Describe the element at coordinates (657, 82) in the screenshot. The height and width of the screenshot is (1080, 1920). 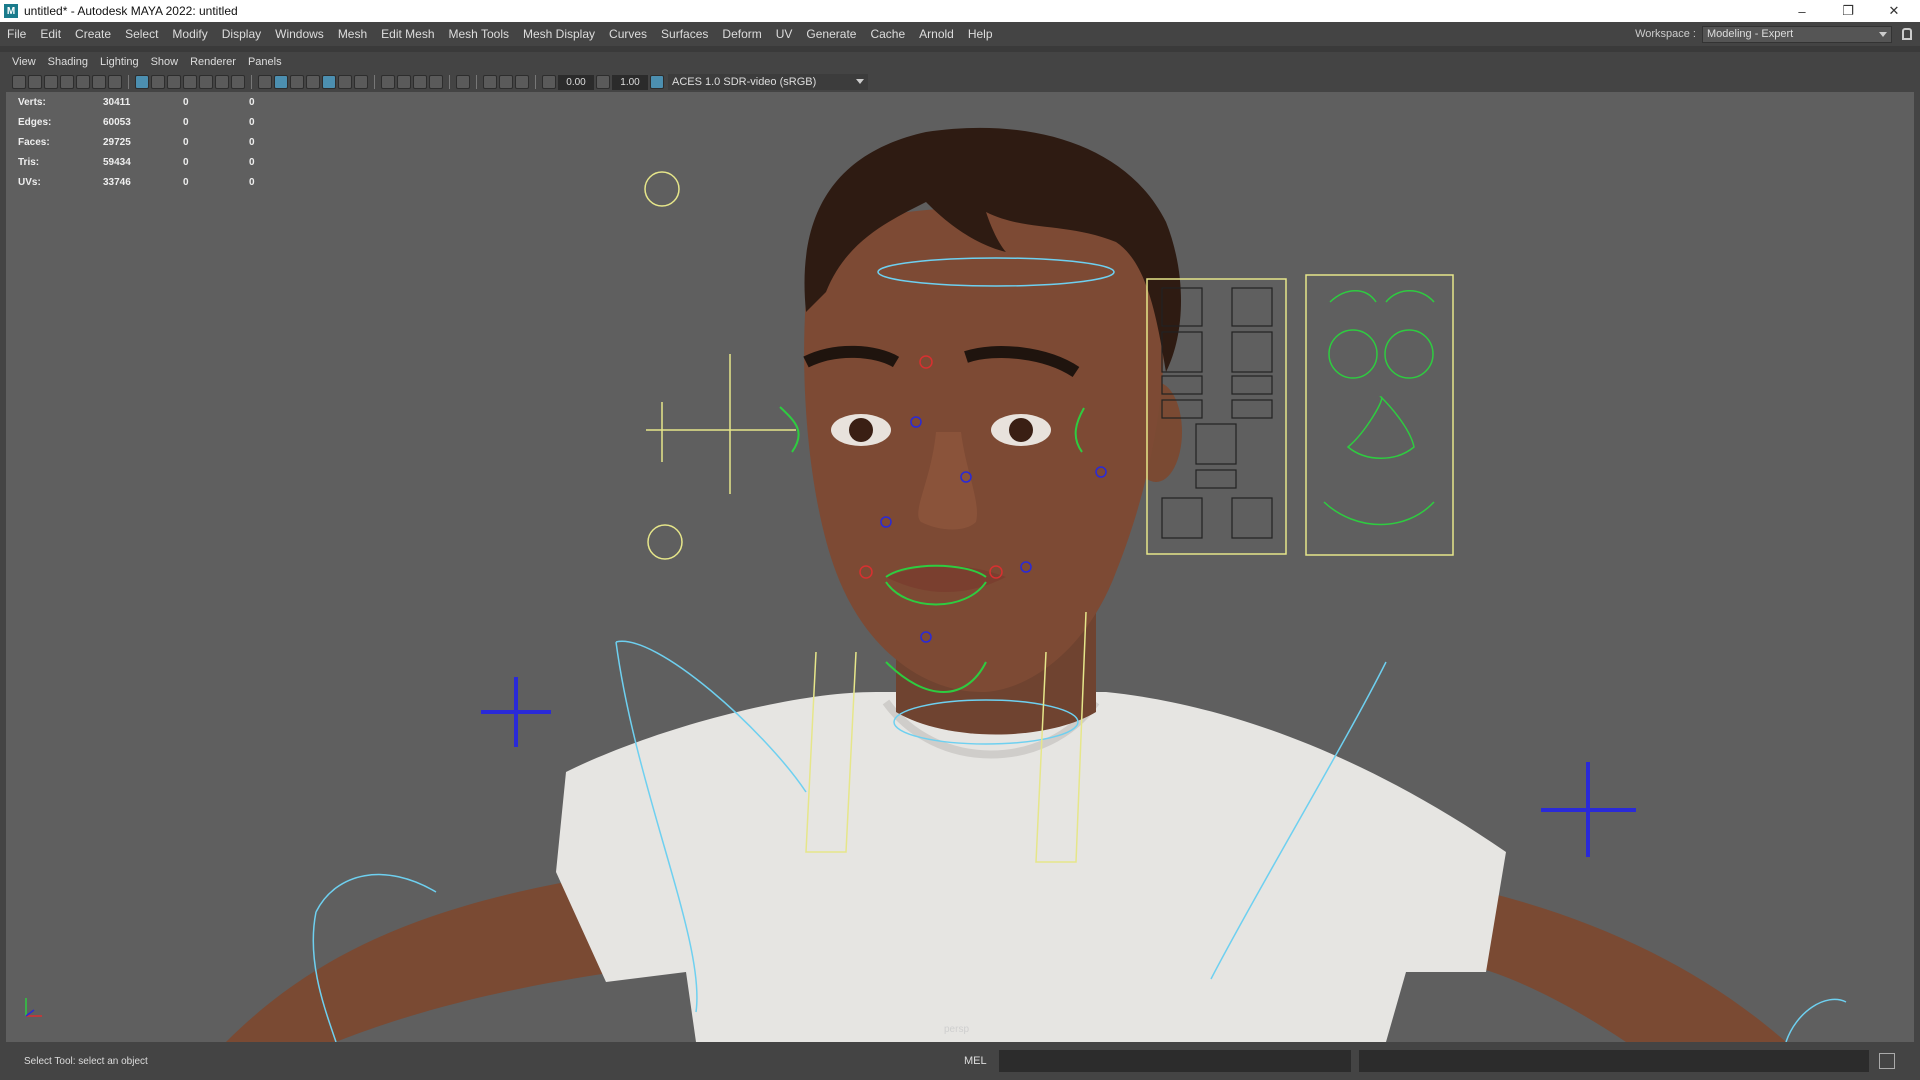
I see `color-management-icon` at that location.